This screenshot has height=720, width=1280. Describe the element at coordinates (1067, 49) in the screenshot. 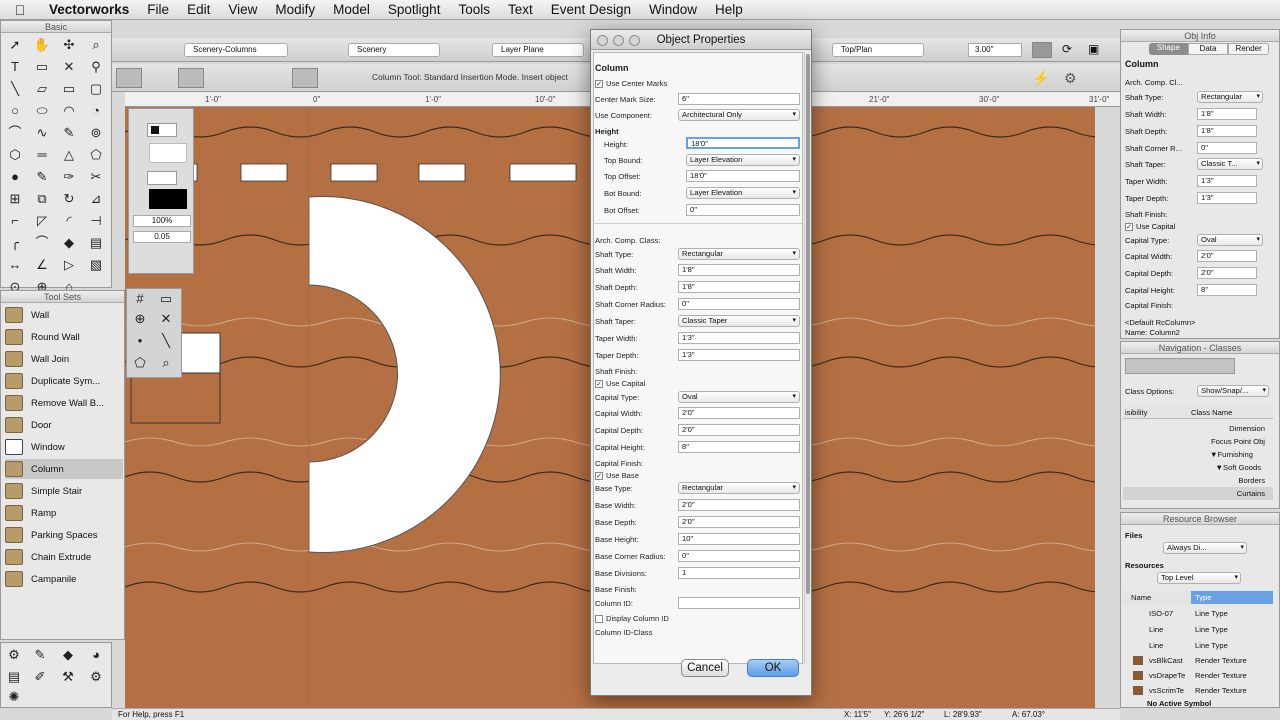

I see `flyover-icon: ⟳` at that location.